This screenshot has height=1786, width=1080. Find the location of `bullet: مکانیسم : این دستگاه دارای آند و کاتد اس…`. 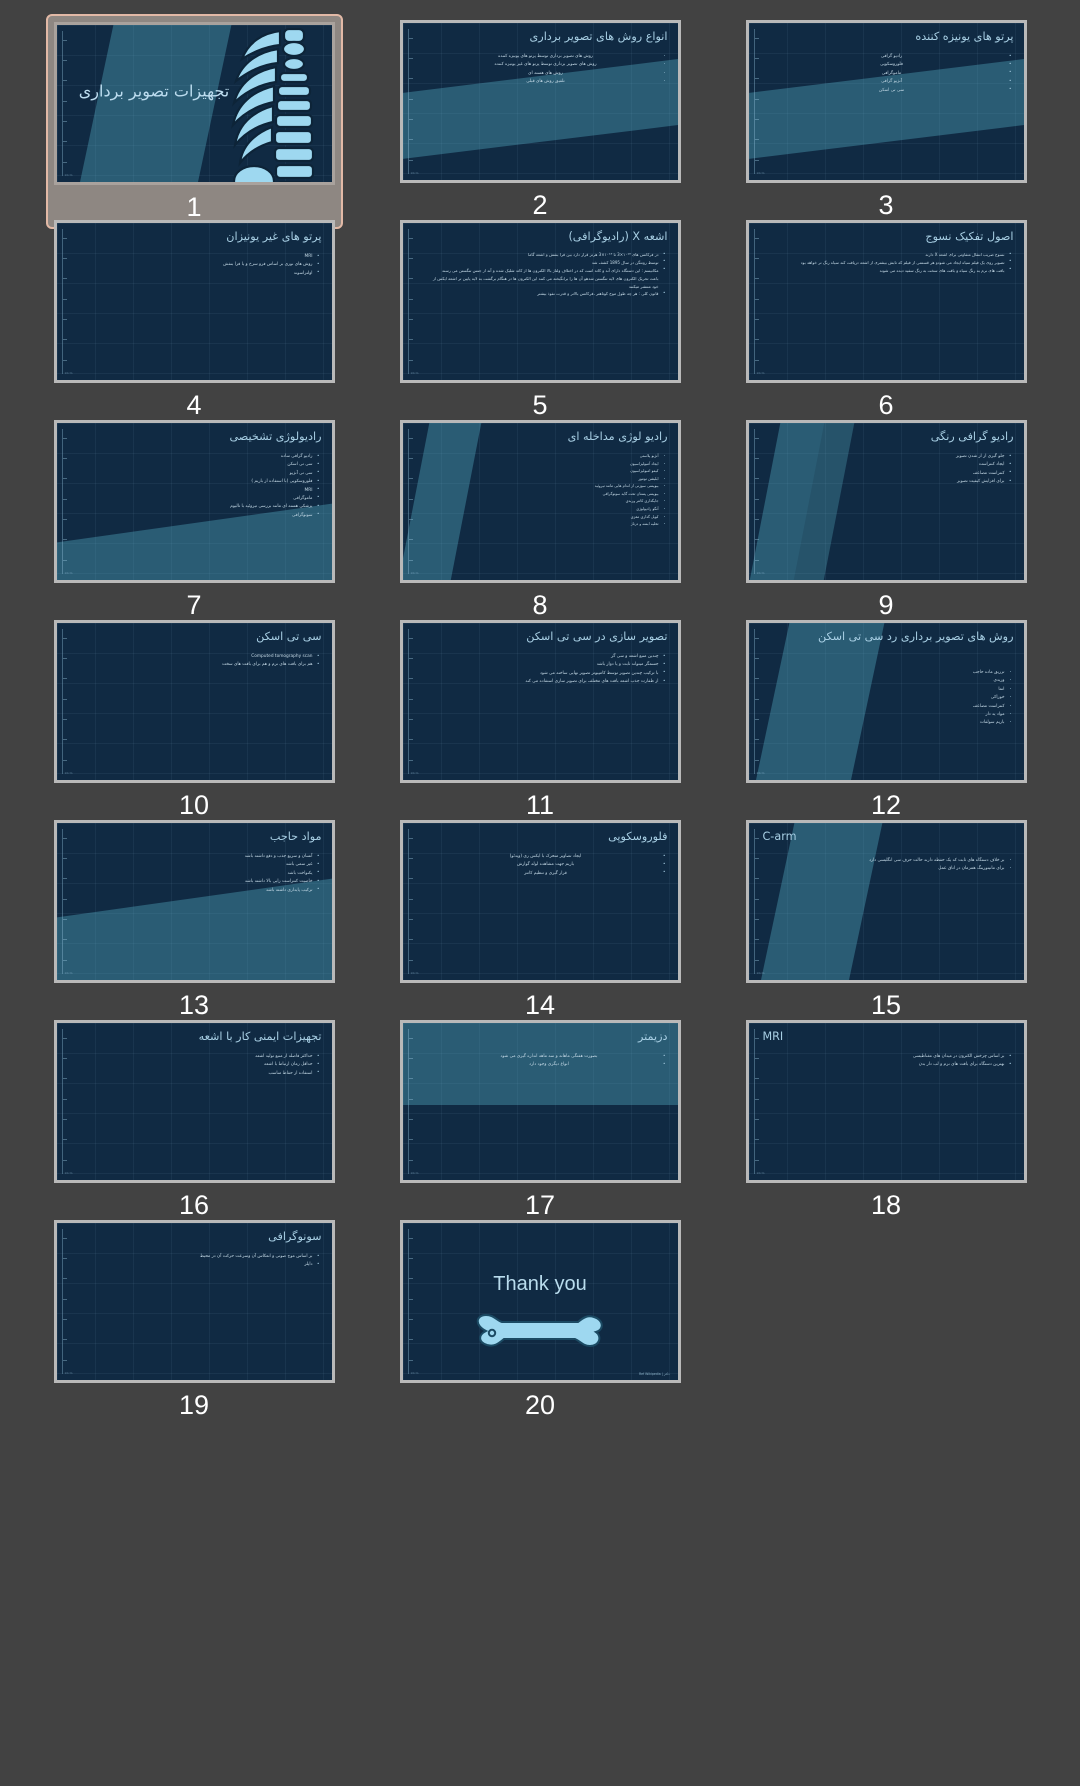

bullet: مکانیسم : این دستگاه دارای آند و کاتد اس… is located at coordinates (549, 278).